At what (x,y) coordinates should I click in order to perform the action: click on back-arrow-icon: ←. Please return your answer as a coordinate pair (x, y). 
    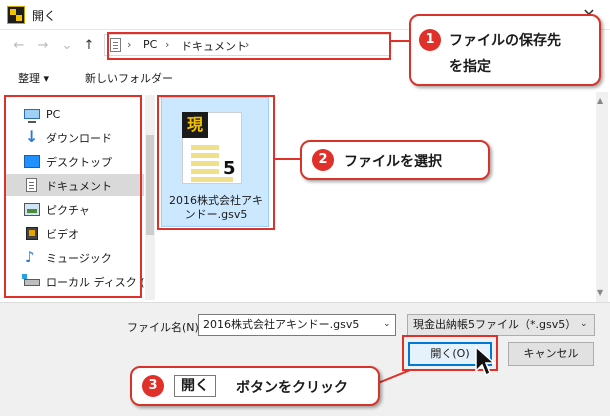
    Looking at the image, I should click on (19, 46).